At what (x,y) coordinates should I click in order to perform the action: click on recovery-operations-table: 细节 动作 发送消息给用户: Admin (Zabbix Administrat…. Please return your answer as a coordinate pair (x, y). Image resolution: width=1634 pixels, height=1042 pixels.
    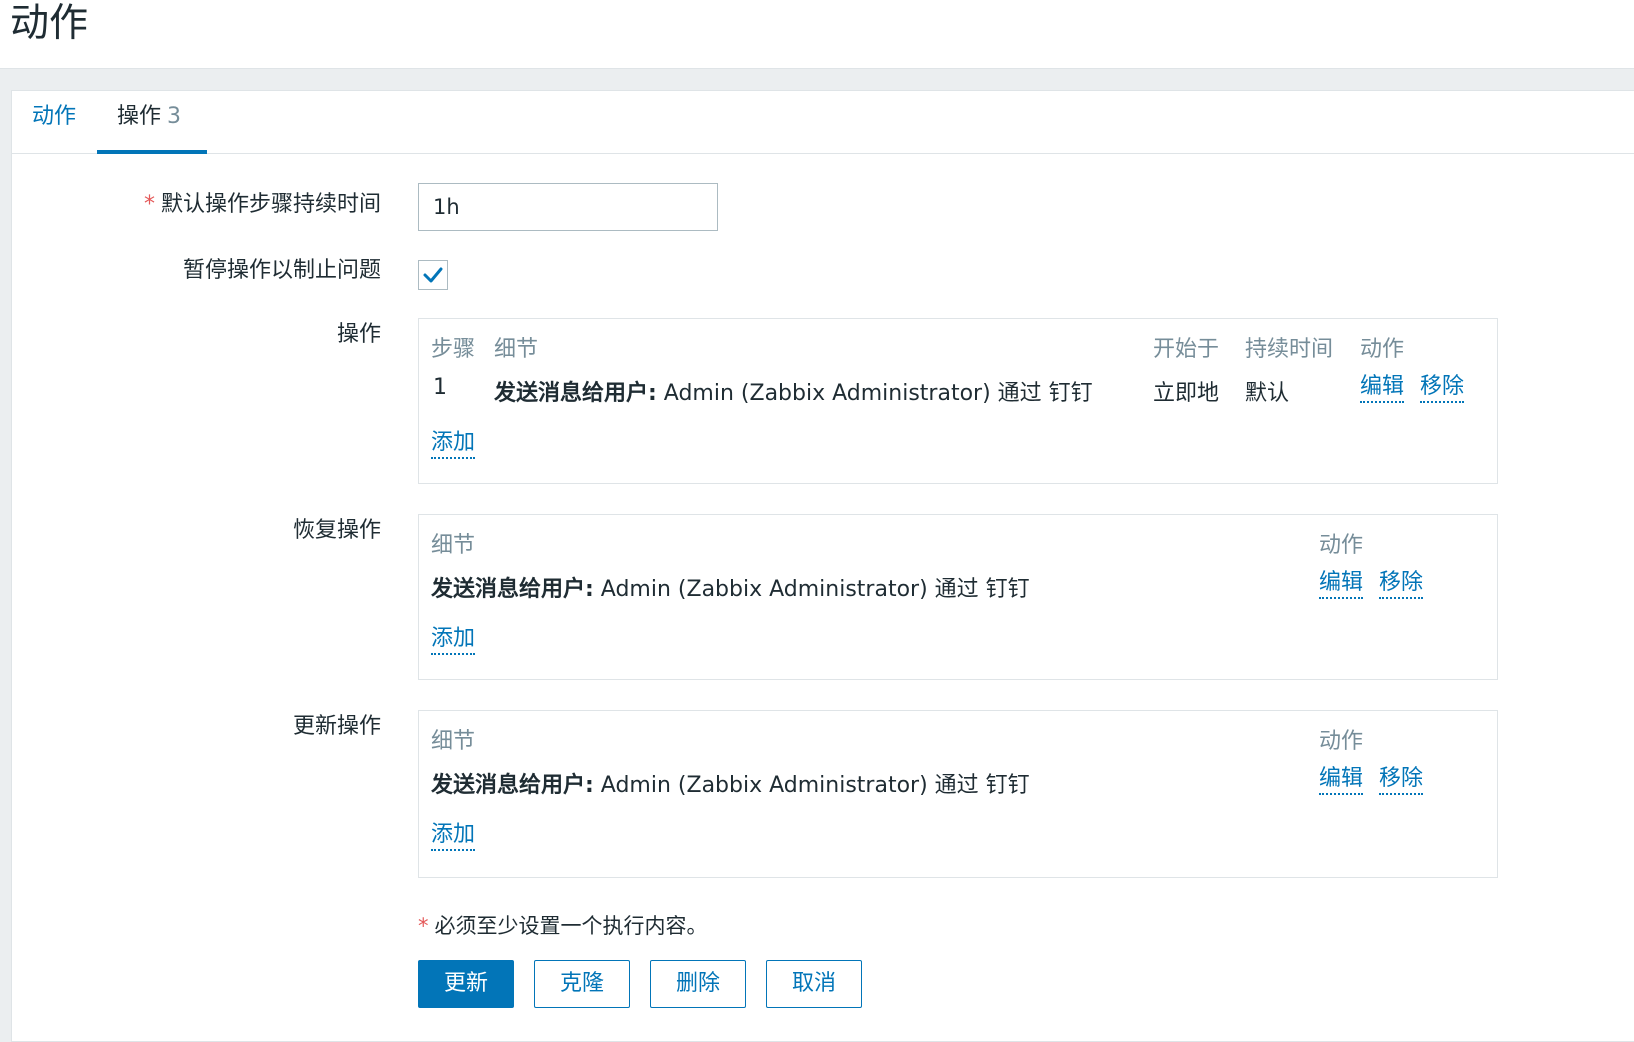
    Looking at the image, I should click on (958, 597).